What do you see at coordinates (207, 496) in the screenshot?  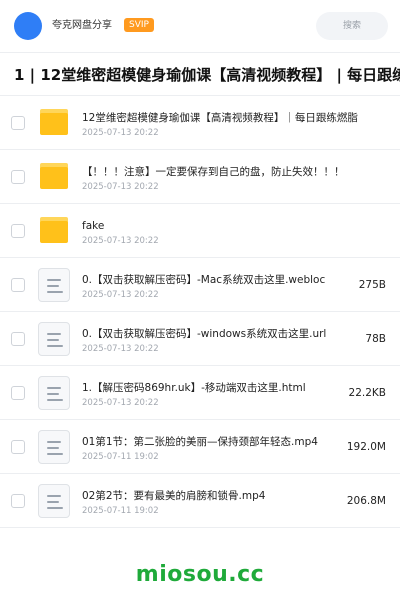 I see `file-name: 02第2节：要有最美的肩膀和锁骨.mp4` at bounding box center [207, 496].